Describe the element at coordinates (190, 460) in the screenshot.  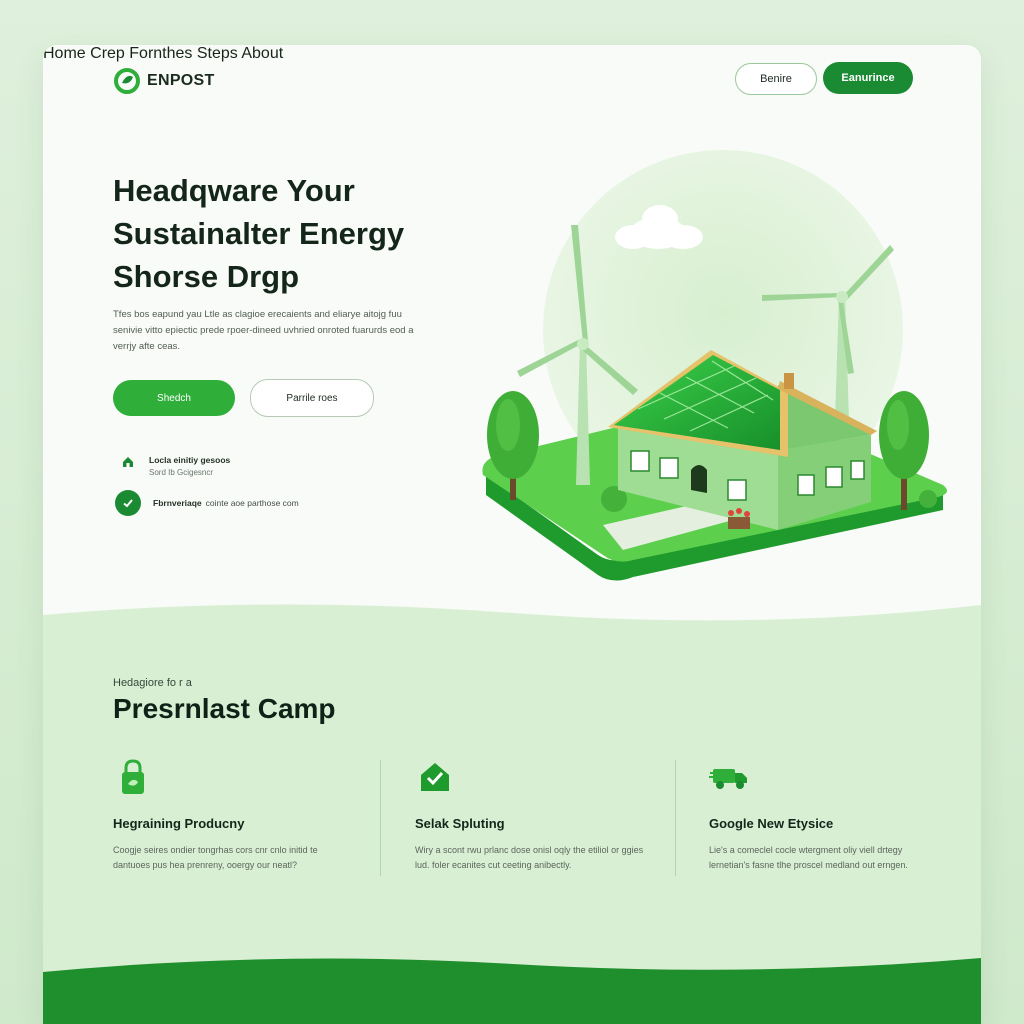
I see `feature-1-title: Locla einitiy gesoos` at that location.